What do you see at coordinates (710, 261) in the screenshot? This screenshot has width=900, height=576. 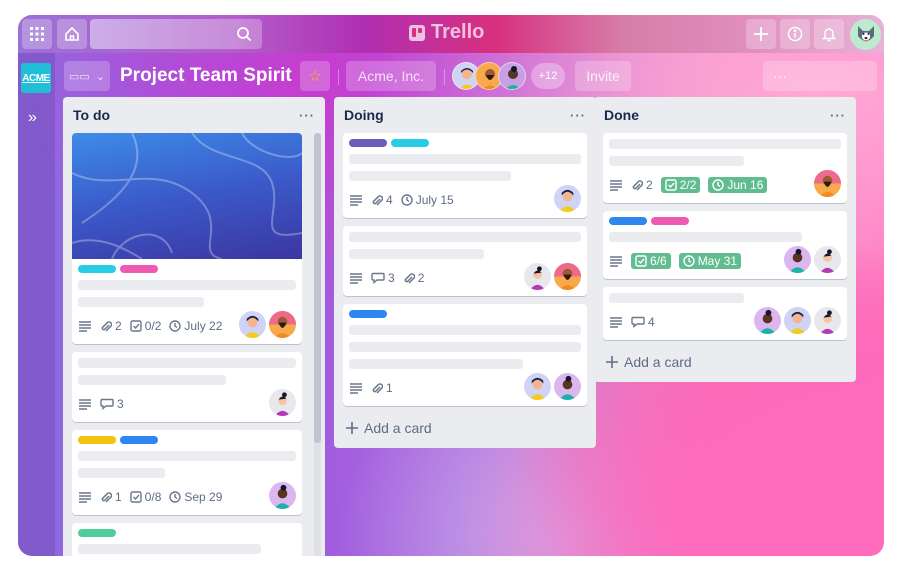 I see `due-date-complete-badge: May 31` at bounding box center [710, 261].